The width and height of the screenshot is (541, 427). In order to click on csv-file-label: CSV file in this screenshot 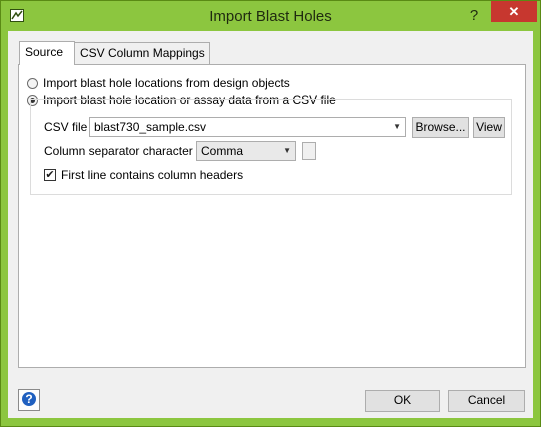, I will do `click(66, 127)`.